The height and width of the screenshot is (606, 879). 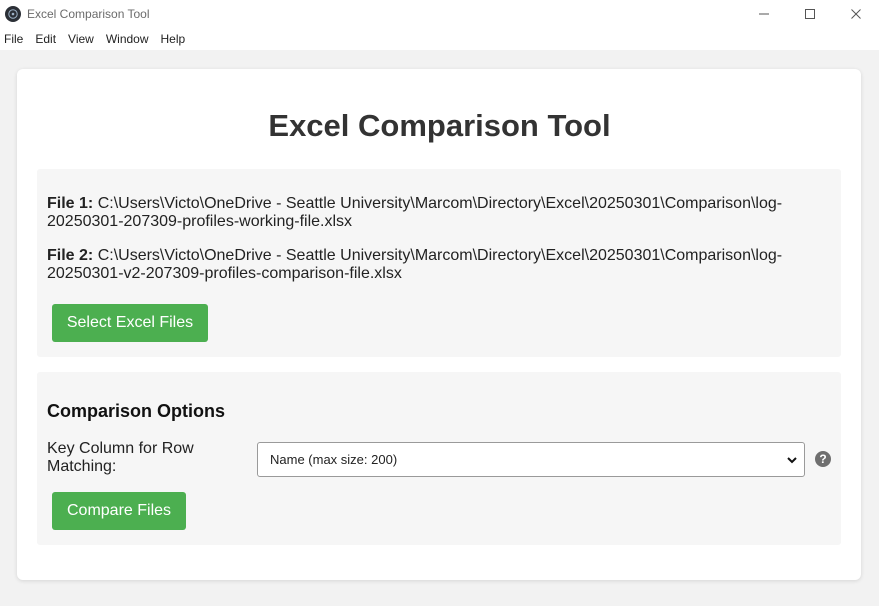 I want to click on window-controls, so click(x=810, y=14).